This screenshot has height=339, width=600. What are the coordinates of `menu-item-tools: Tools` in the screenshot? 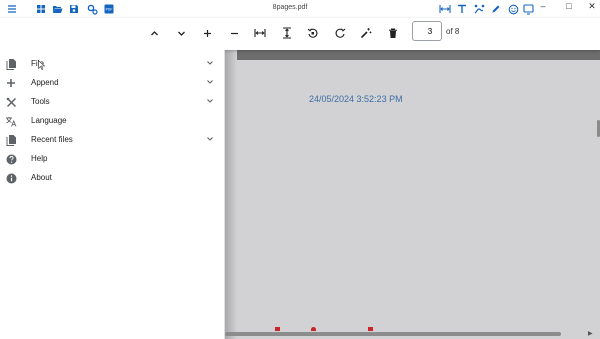 It's located at (112, 102).